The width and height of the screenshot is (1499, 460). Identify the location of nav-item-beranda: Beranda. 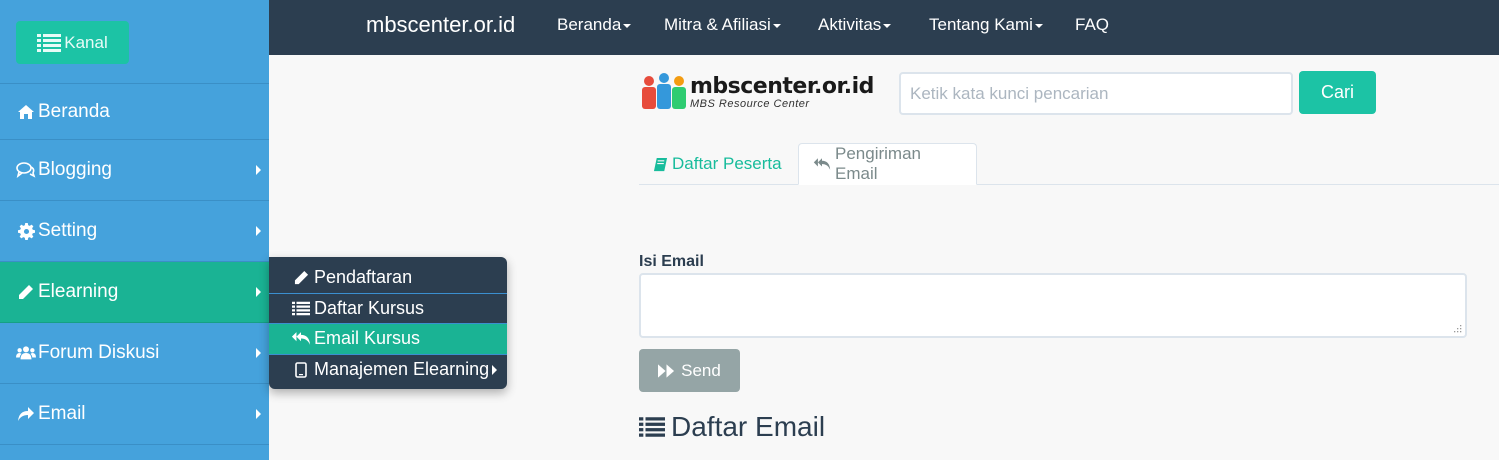
(594, 25).